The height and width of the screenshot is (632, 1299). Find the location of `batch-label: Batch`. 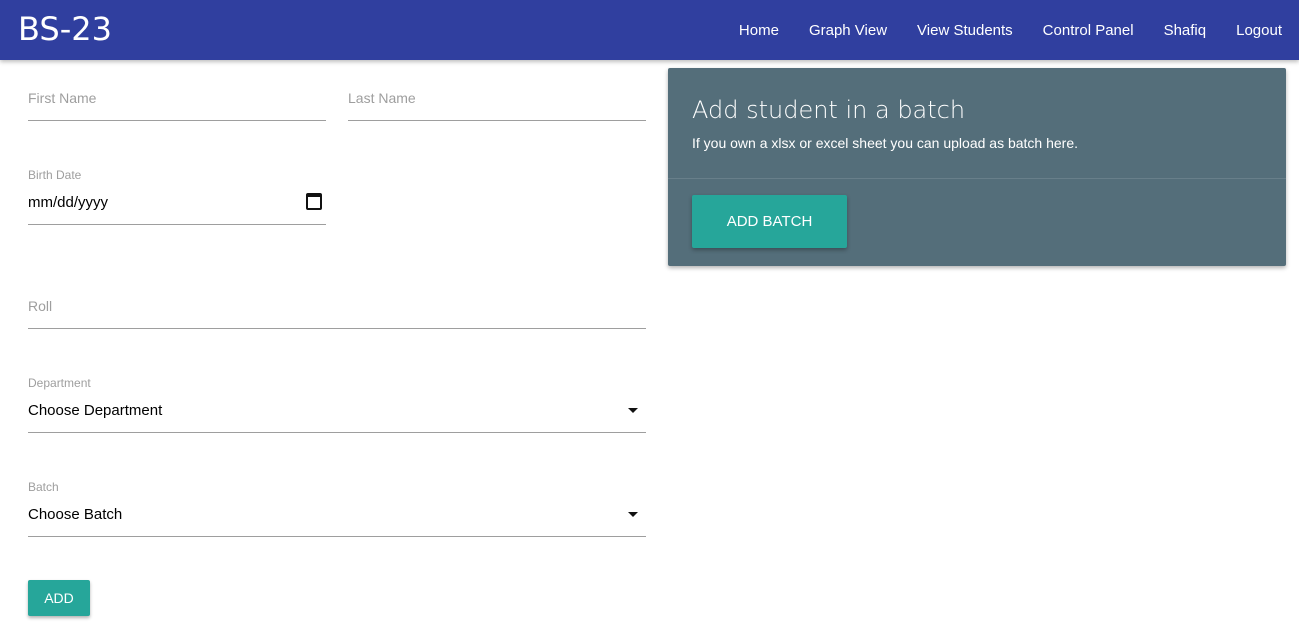

batch-label: Batch is located at coordinates (43, 487).